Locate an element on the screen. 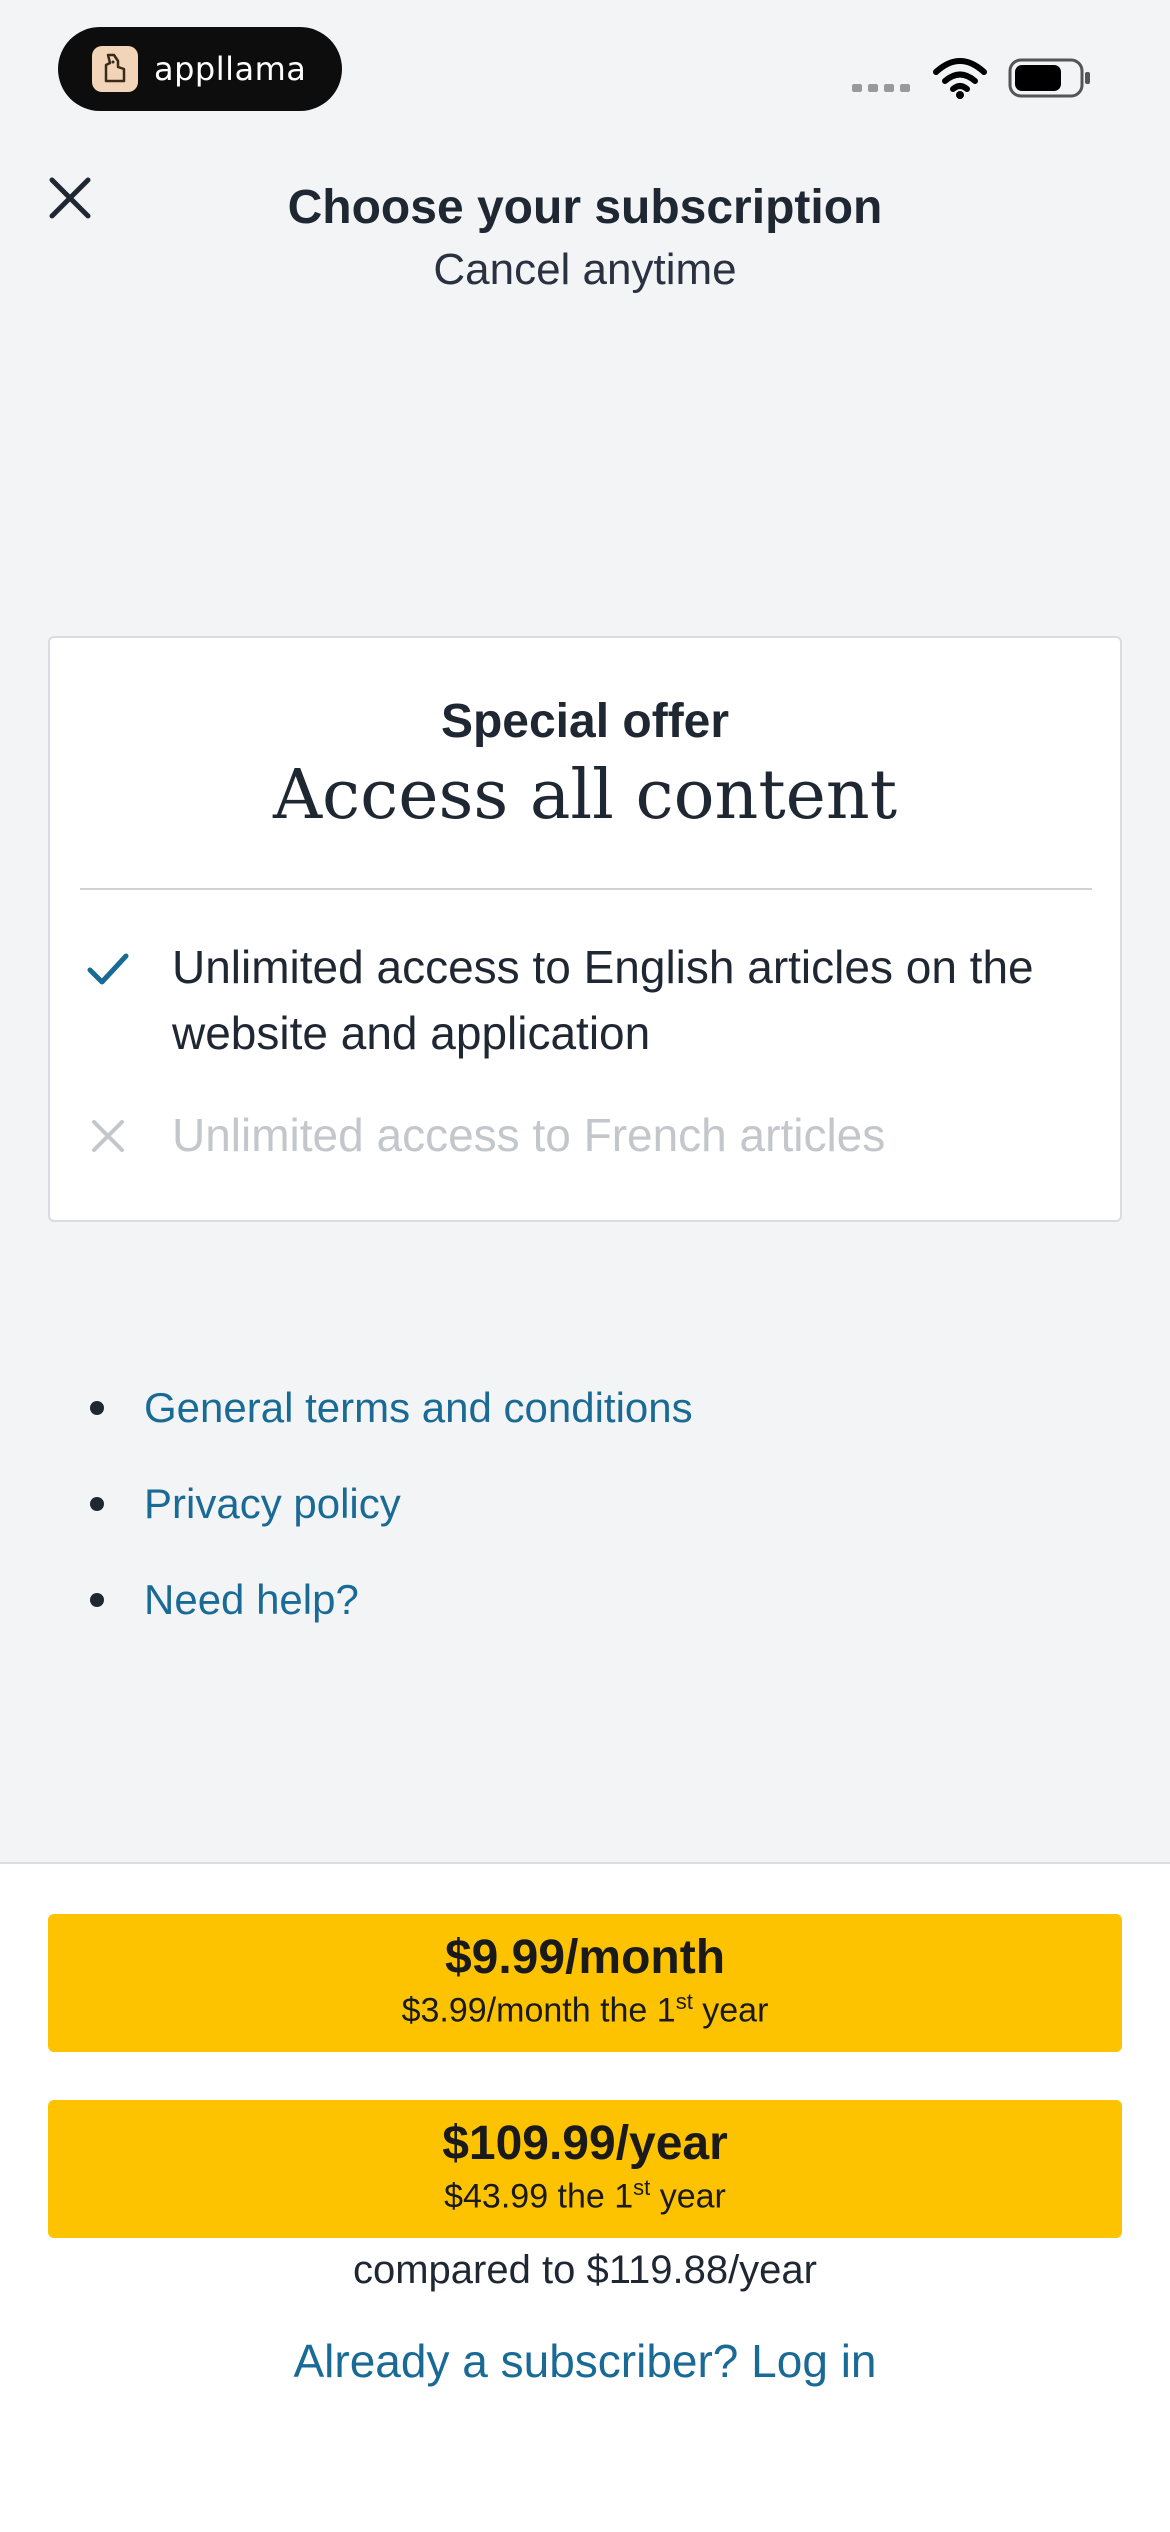  llama-logo-icon is located at coordinates (115, 69).